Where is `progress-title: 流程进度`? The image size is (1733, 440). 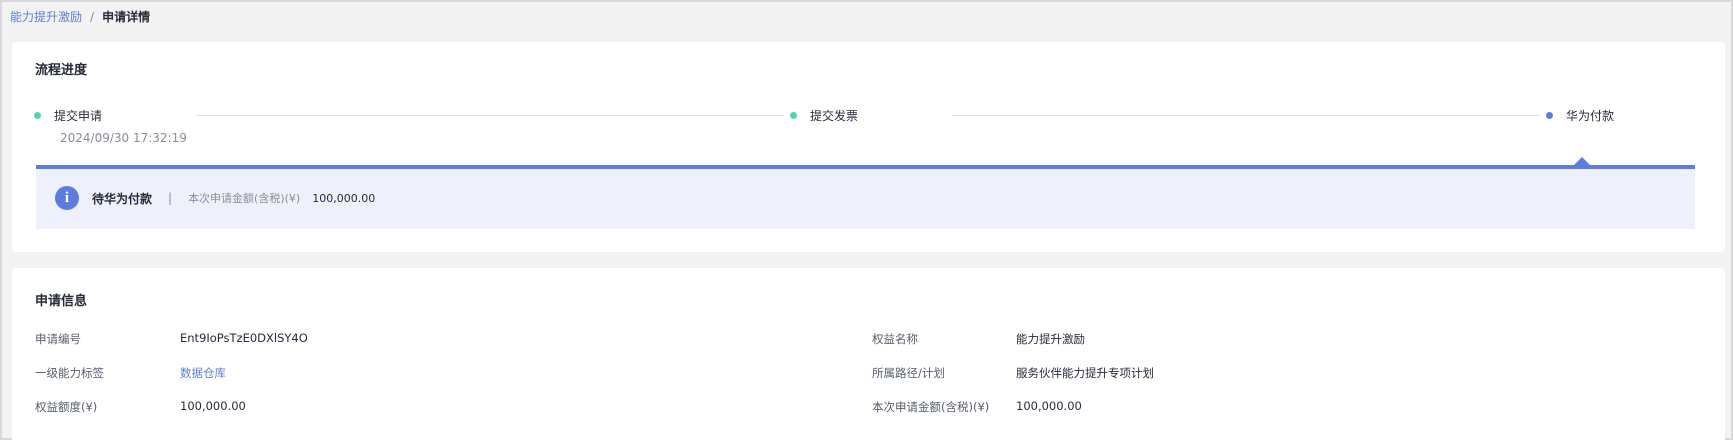
progress-title: 流程进度 is located at coordinates (61, 70).